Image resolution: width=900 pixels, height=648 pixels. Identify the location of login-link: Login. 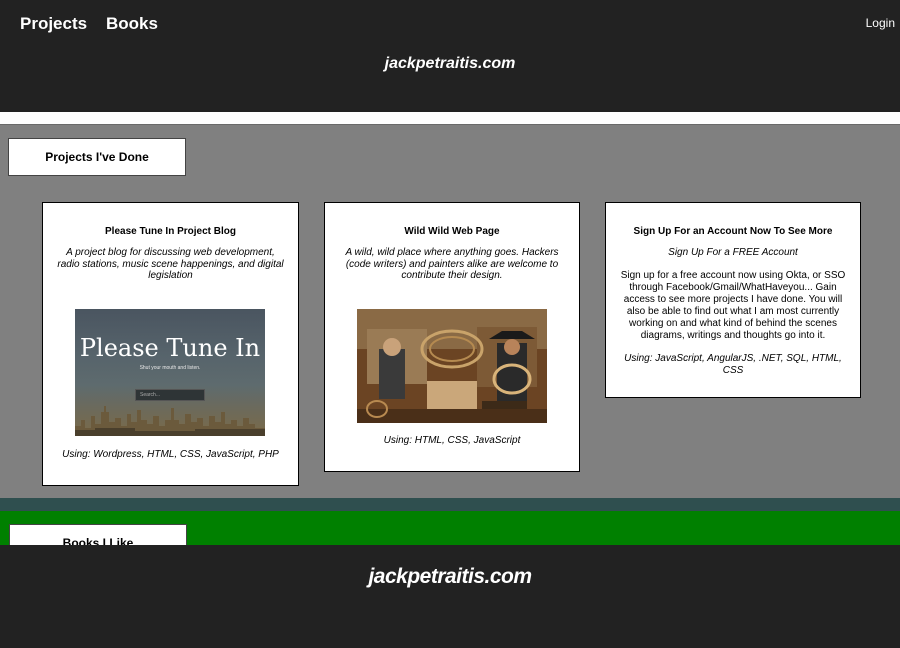
(880, 23).